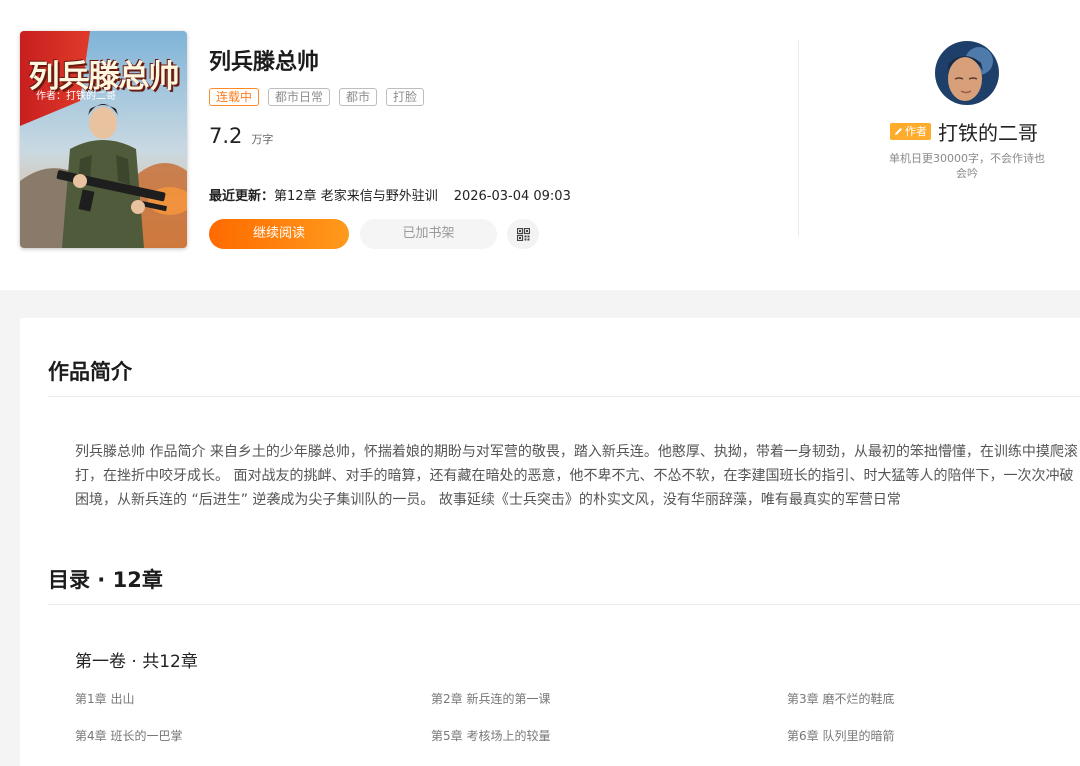  Describe the element at coordinates (916, 131) in the screenshot. I see `author-badge-label: 作者` at that location.